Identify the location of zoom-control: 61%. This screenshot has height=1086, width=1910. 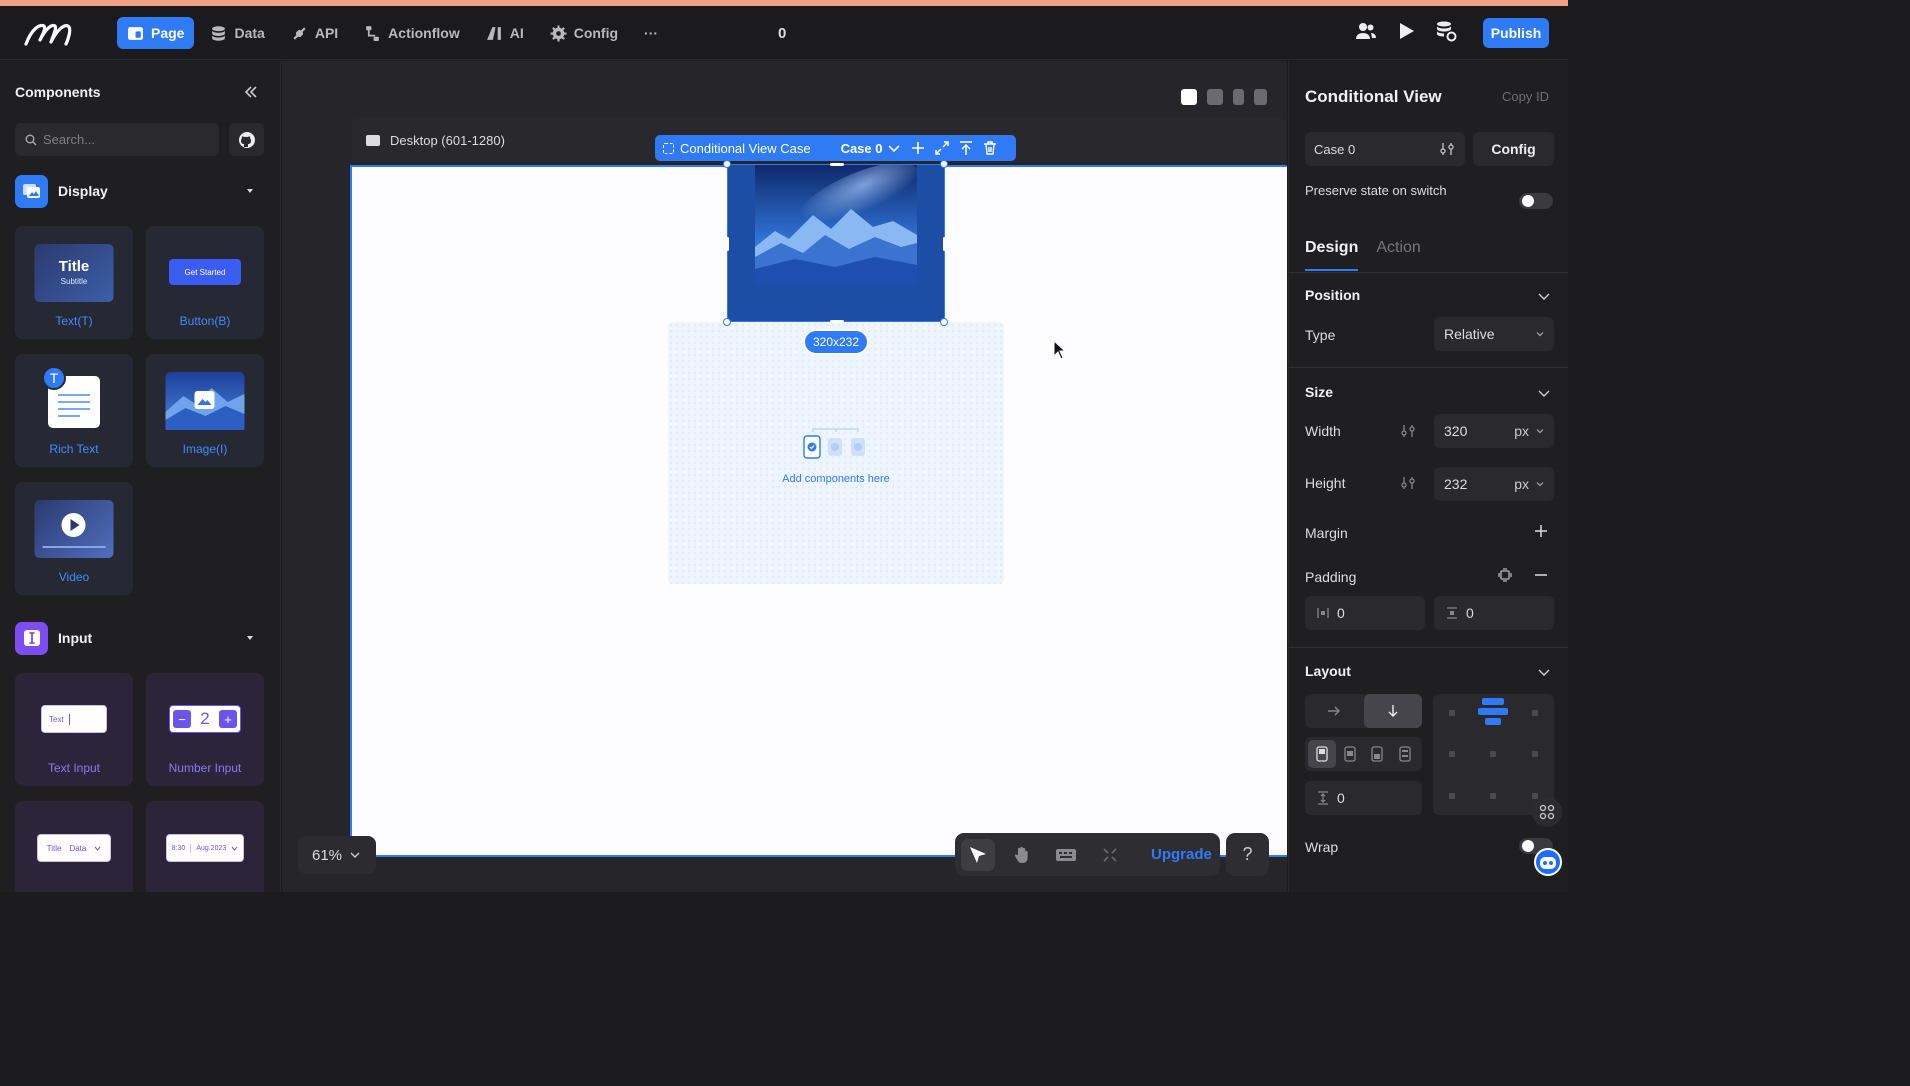
(337, 855).